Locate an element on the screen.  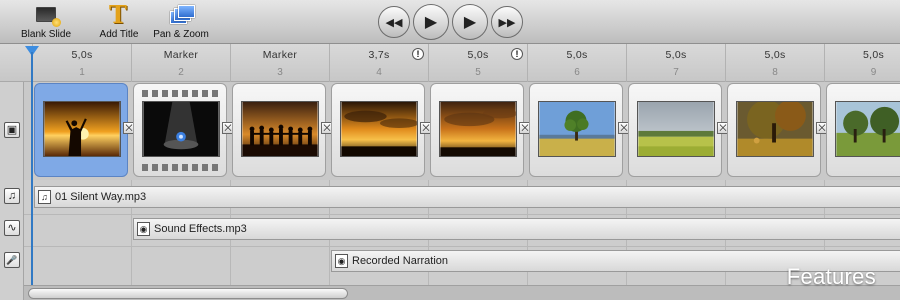
ruler-cell: 5,0s 6 is located at coordinates (576, 63).